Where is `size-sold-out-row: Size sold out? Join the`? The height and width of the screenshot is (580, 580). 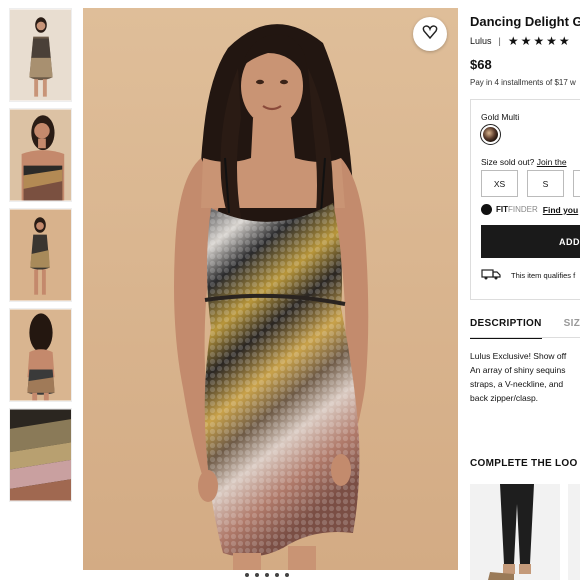 size-sold-out-row: Size sold out? Join the is located at coordinates (524, 162).